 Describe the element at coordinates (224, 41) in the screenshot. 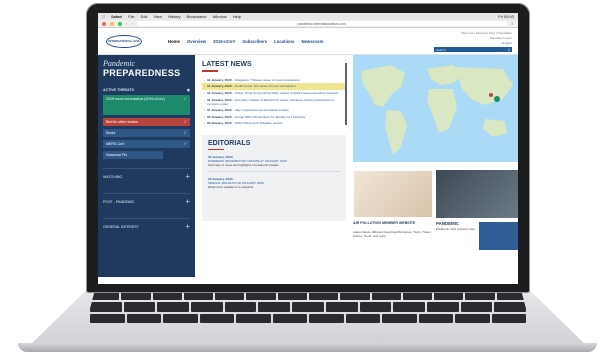

I see `nav-ncov: 2019-nCoV` at that location.